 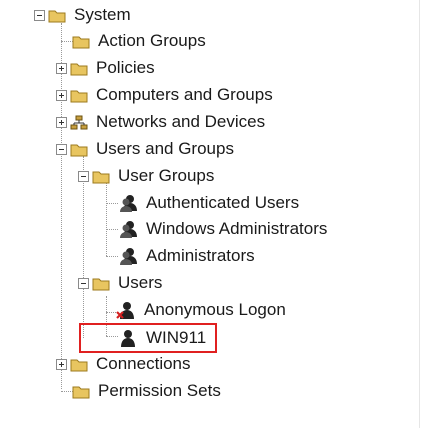 I want to click on tree-node-label: Action Groups, so click(x=152, y=40).